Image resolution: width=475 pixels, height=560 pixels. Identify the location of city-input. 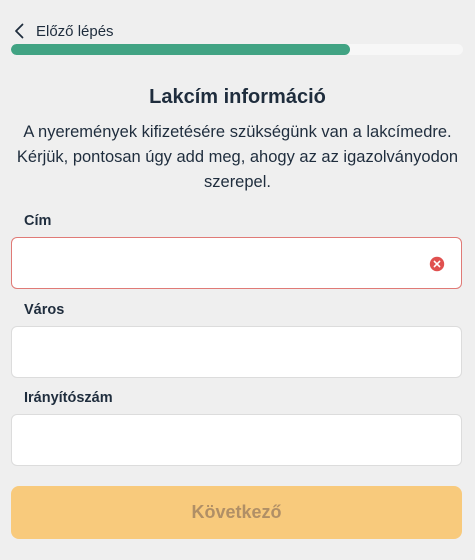
(236, 352).